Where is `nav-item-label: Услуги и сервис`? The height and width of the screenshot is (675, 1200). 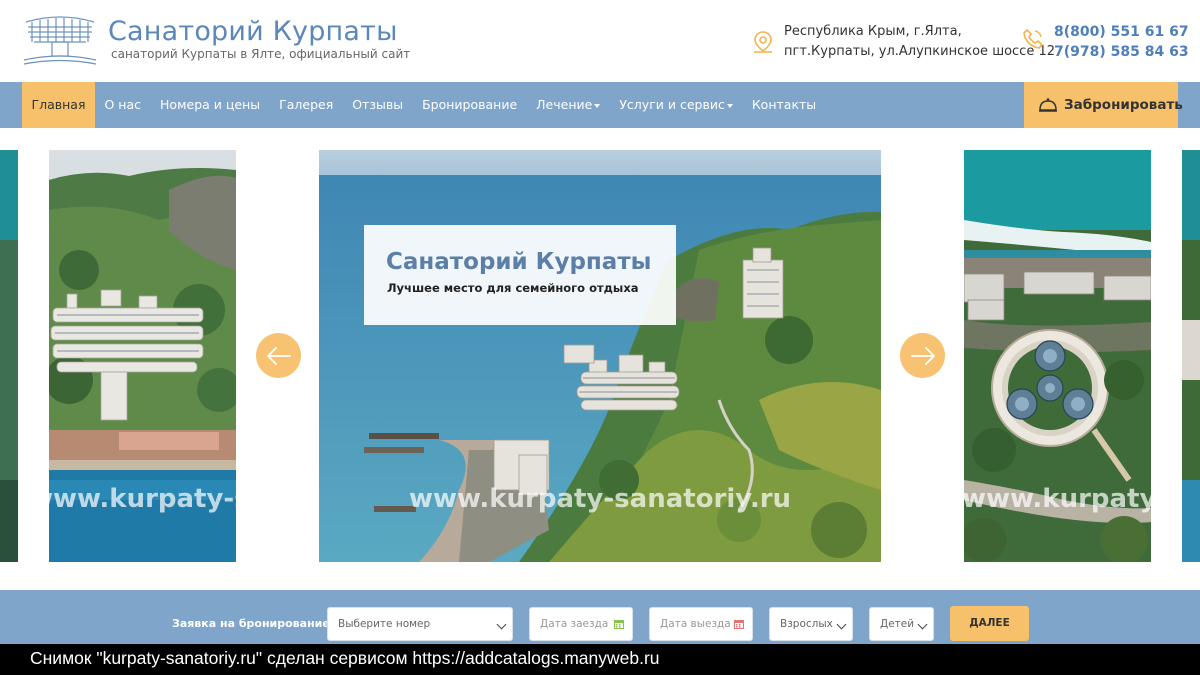
nav-item-label: Услуги и сервис is located at coordinates (672, 104).